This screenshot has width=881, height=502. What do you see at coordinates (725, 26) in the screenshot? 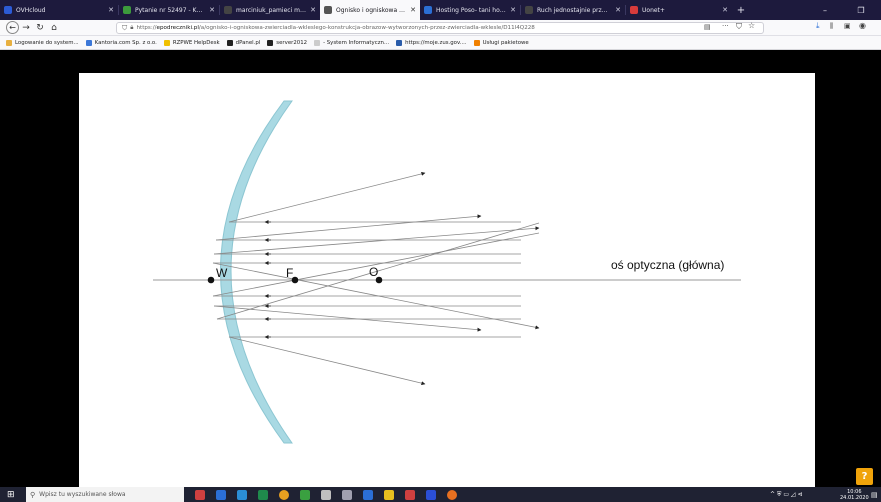
I see `page-actions-icon: ···` at bounding box center [725, 26].